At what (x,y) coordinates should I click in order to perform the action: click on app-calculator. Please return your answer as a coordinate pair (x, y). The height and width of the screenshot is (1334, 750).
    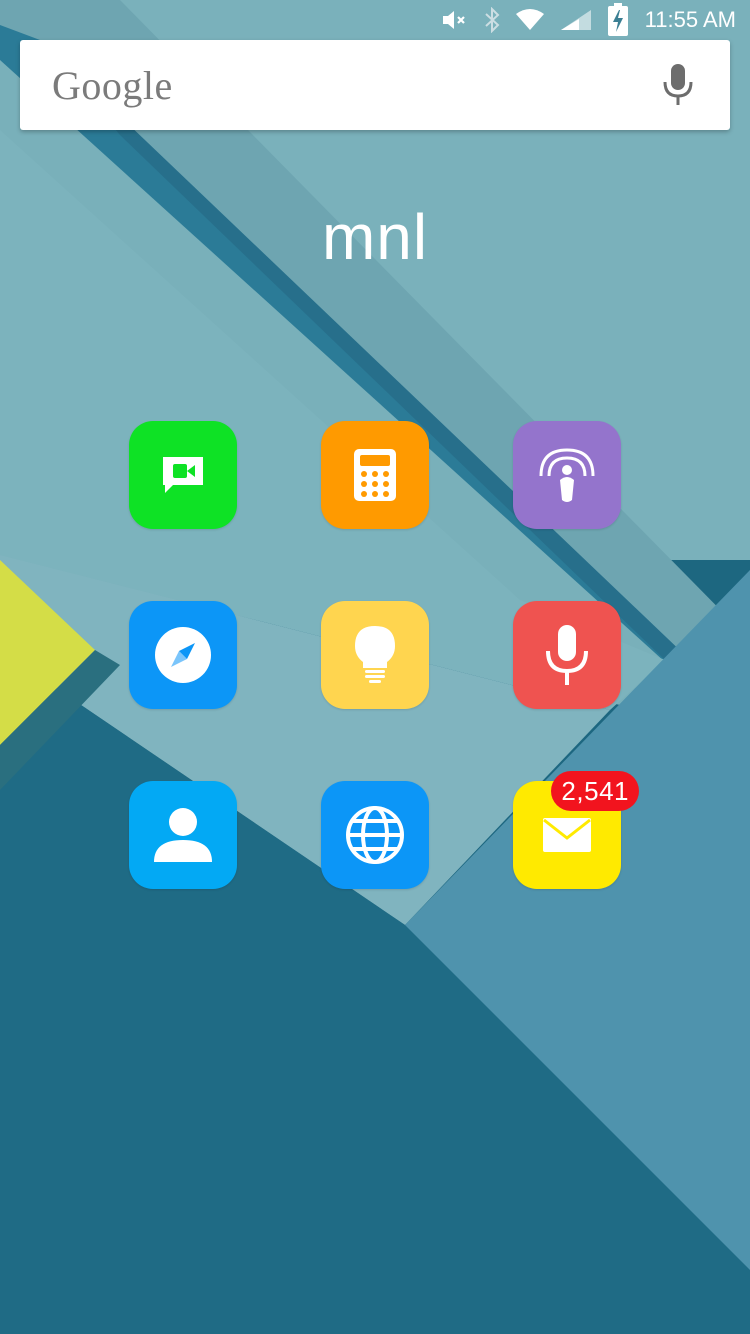
    Looking at the image, I should click on (375, 475).